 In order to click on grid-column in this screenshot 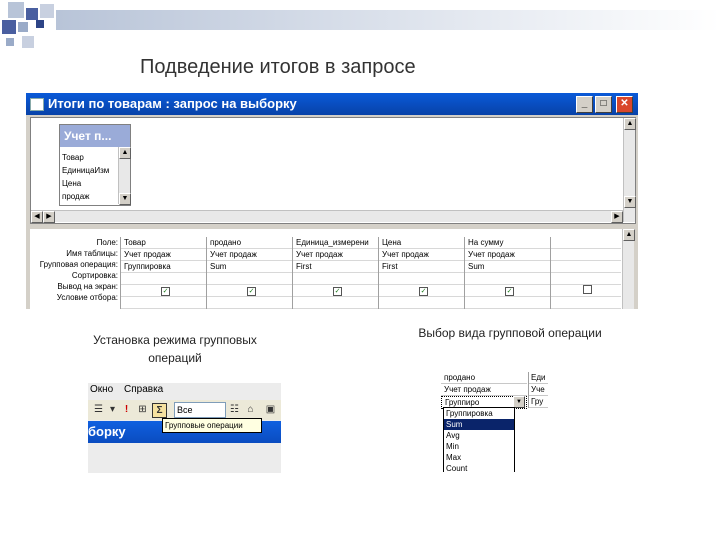, I will do `click(585, 273)`.